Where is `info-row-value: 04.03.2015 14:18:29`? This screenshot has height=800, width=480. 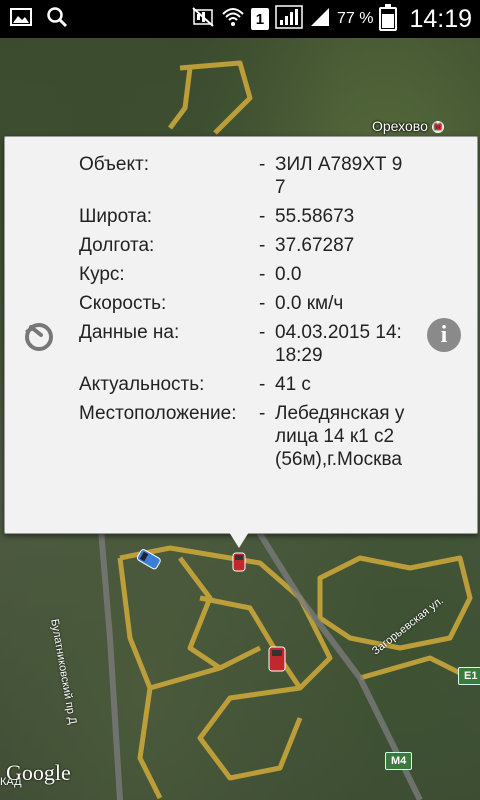 info-row-value: 04.03.2015 14:18:29 is located at coordinates (338, 344).